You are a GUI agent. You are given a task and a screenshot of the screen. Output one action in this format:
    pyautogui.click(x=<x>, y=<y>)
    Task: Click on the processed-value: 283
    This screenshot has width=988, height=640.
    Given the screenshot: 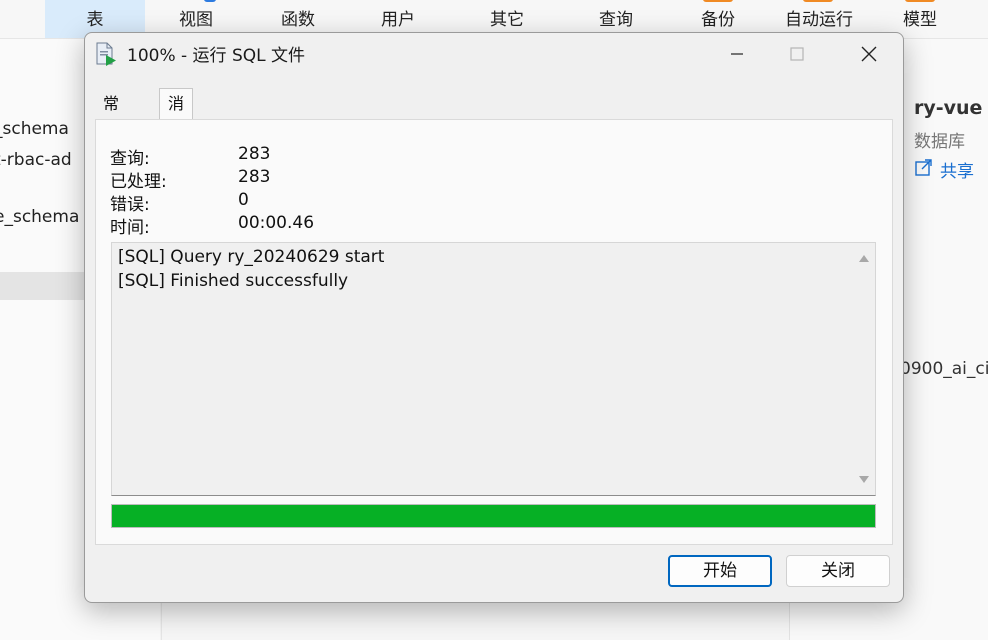 What is the action you would take?
    pyautogui.click(x=254, y=177)
    